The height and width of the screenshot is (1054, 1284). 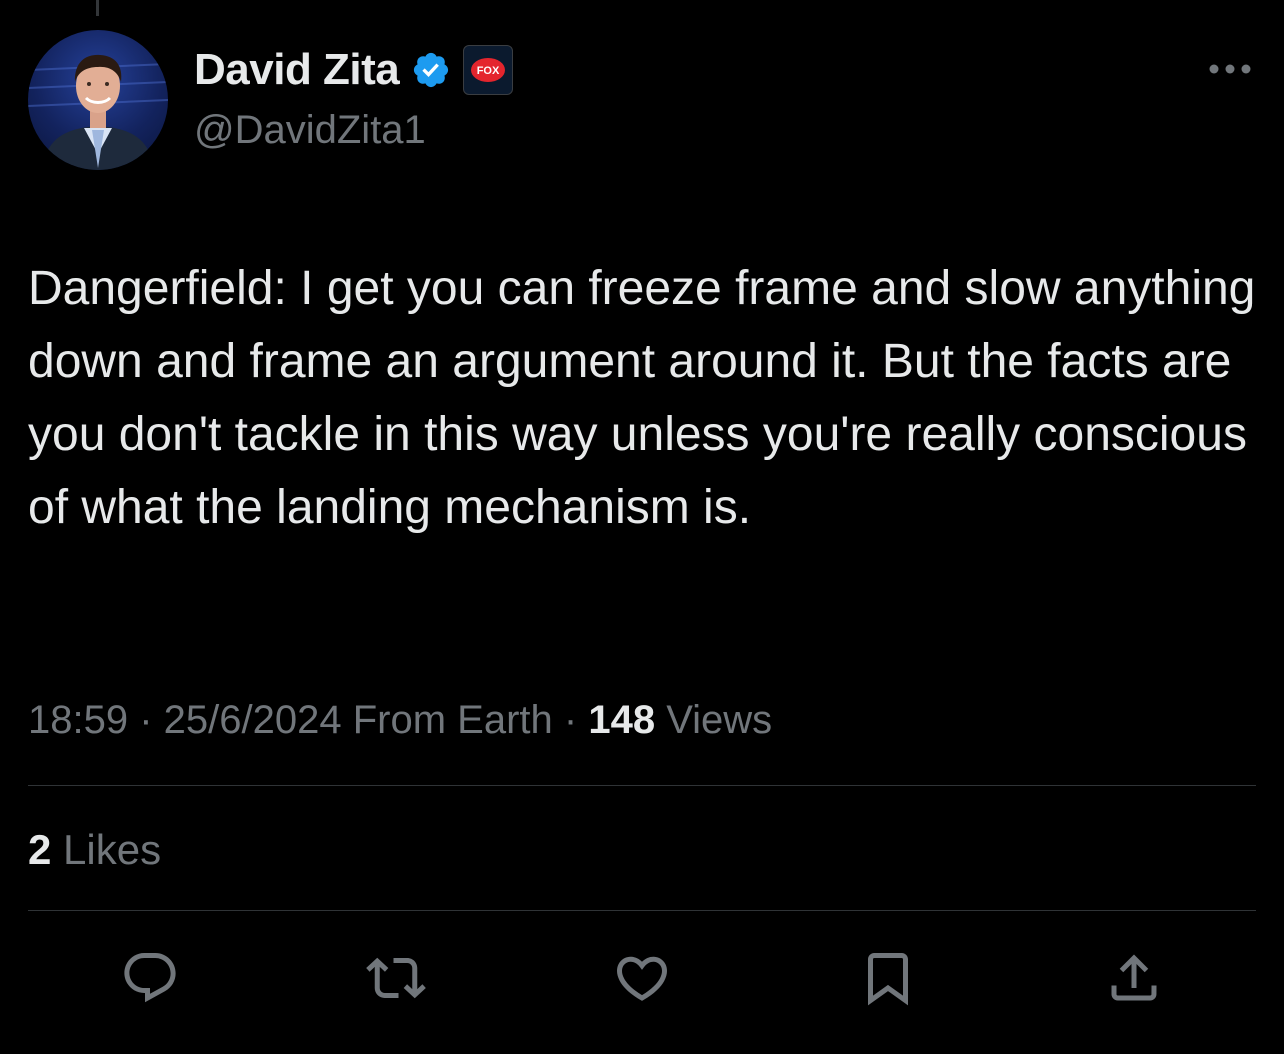 What do you see at coordinates (78, 720) in the screenshot?
I see `tweet-time: 18:59` at bounding box center [78, 720].